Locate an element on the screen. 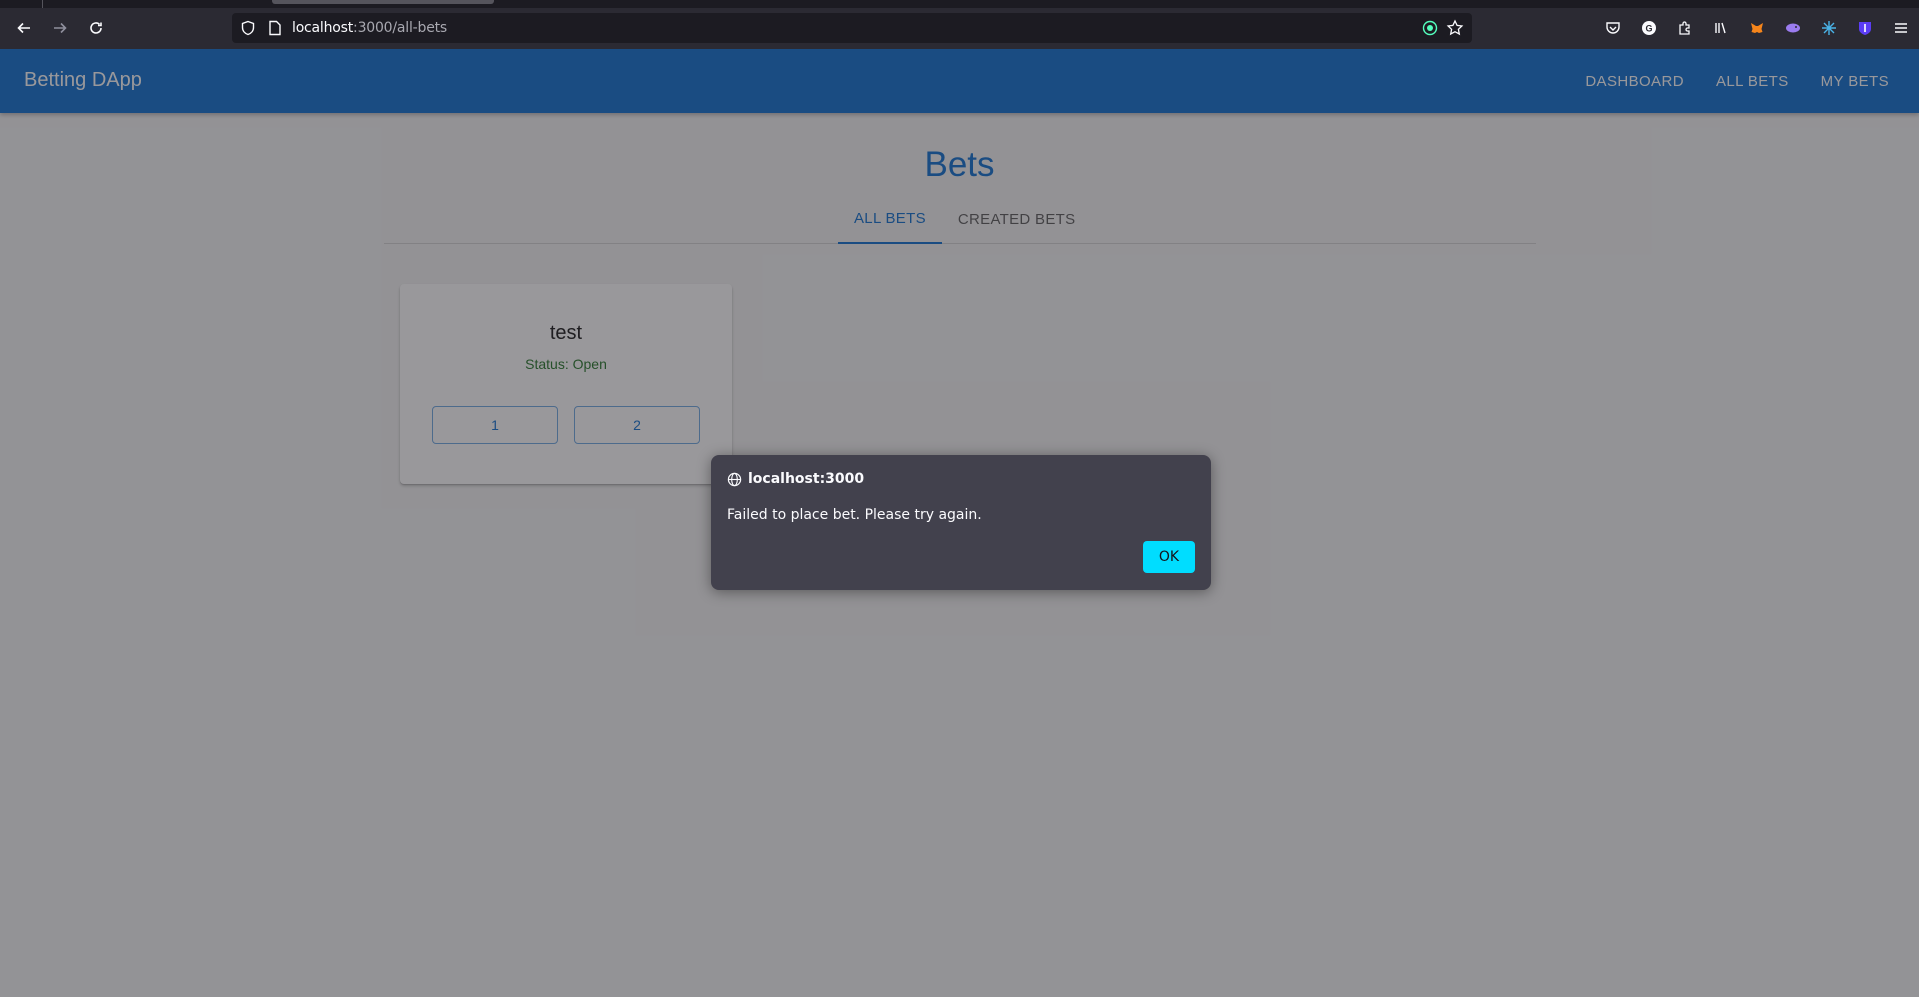  extension-button-shield is located at coordinates (1865, 28).